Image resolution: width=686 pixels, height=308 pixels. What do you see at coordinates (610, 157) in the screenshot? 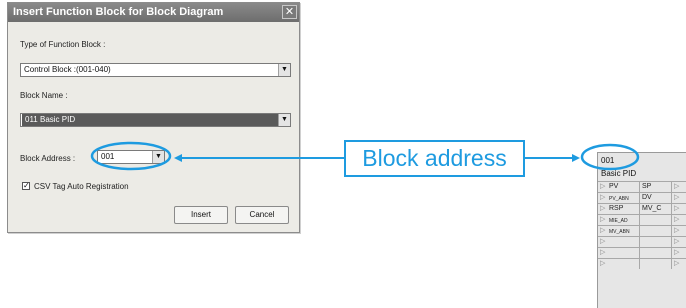
I see `block-address-highlight-ellipse` at bounding box center [610, 157].